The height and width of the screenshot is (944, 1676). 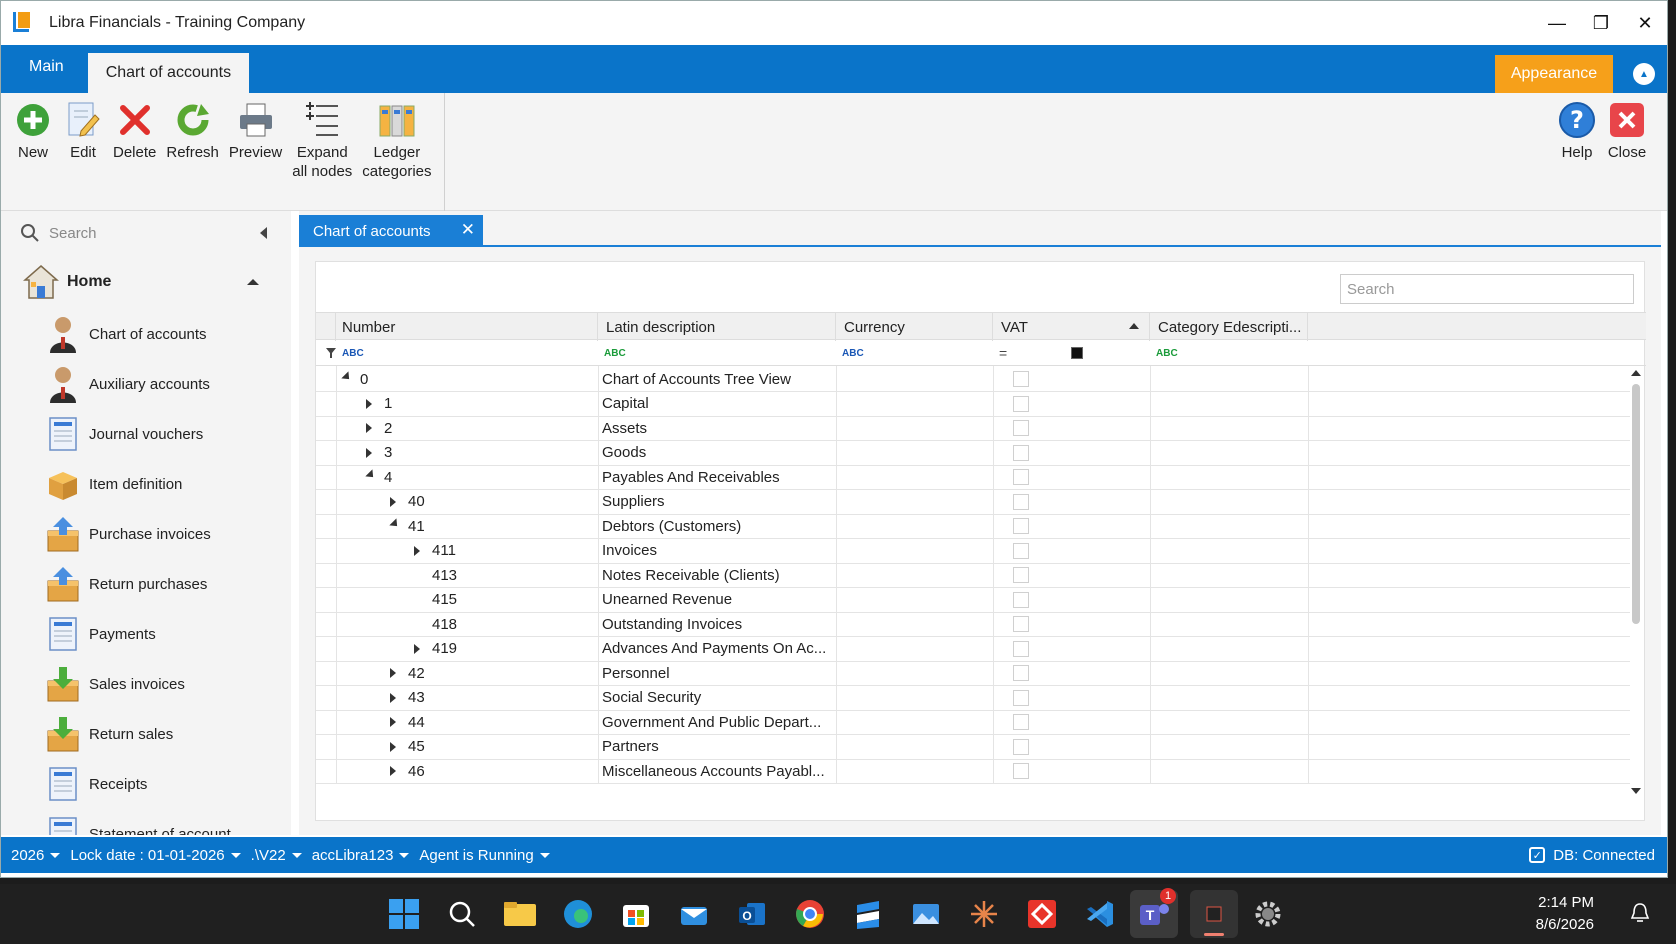 I want to click on tree-row: 43 Social Security, so click(x=973, y=697).